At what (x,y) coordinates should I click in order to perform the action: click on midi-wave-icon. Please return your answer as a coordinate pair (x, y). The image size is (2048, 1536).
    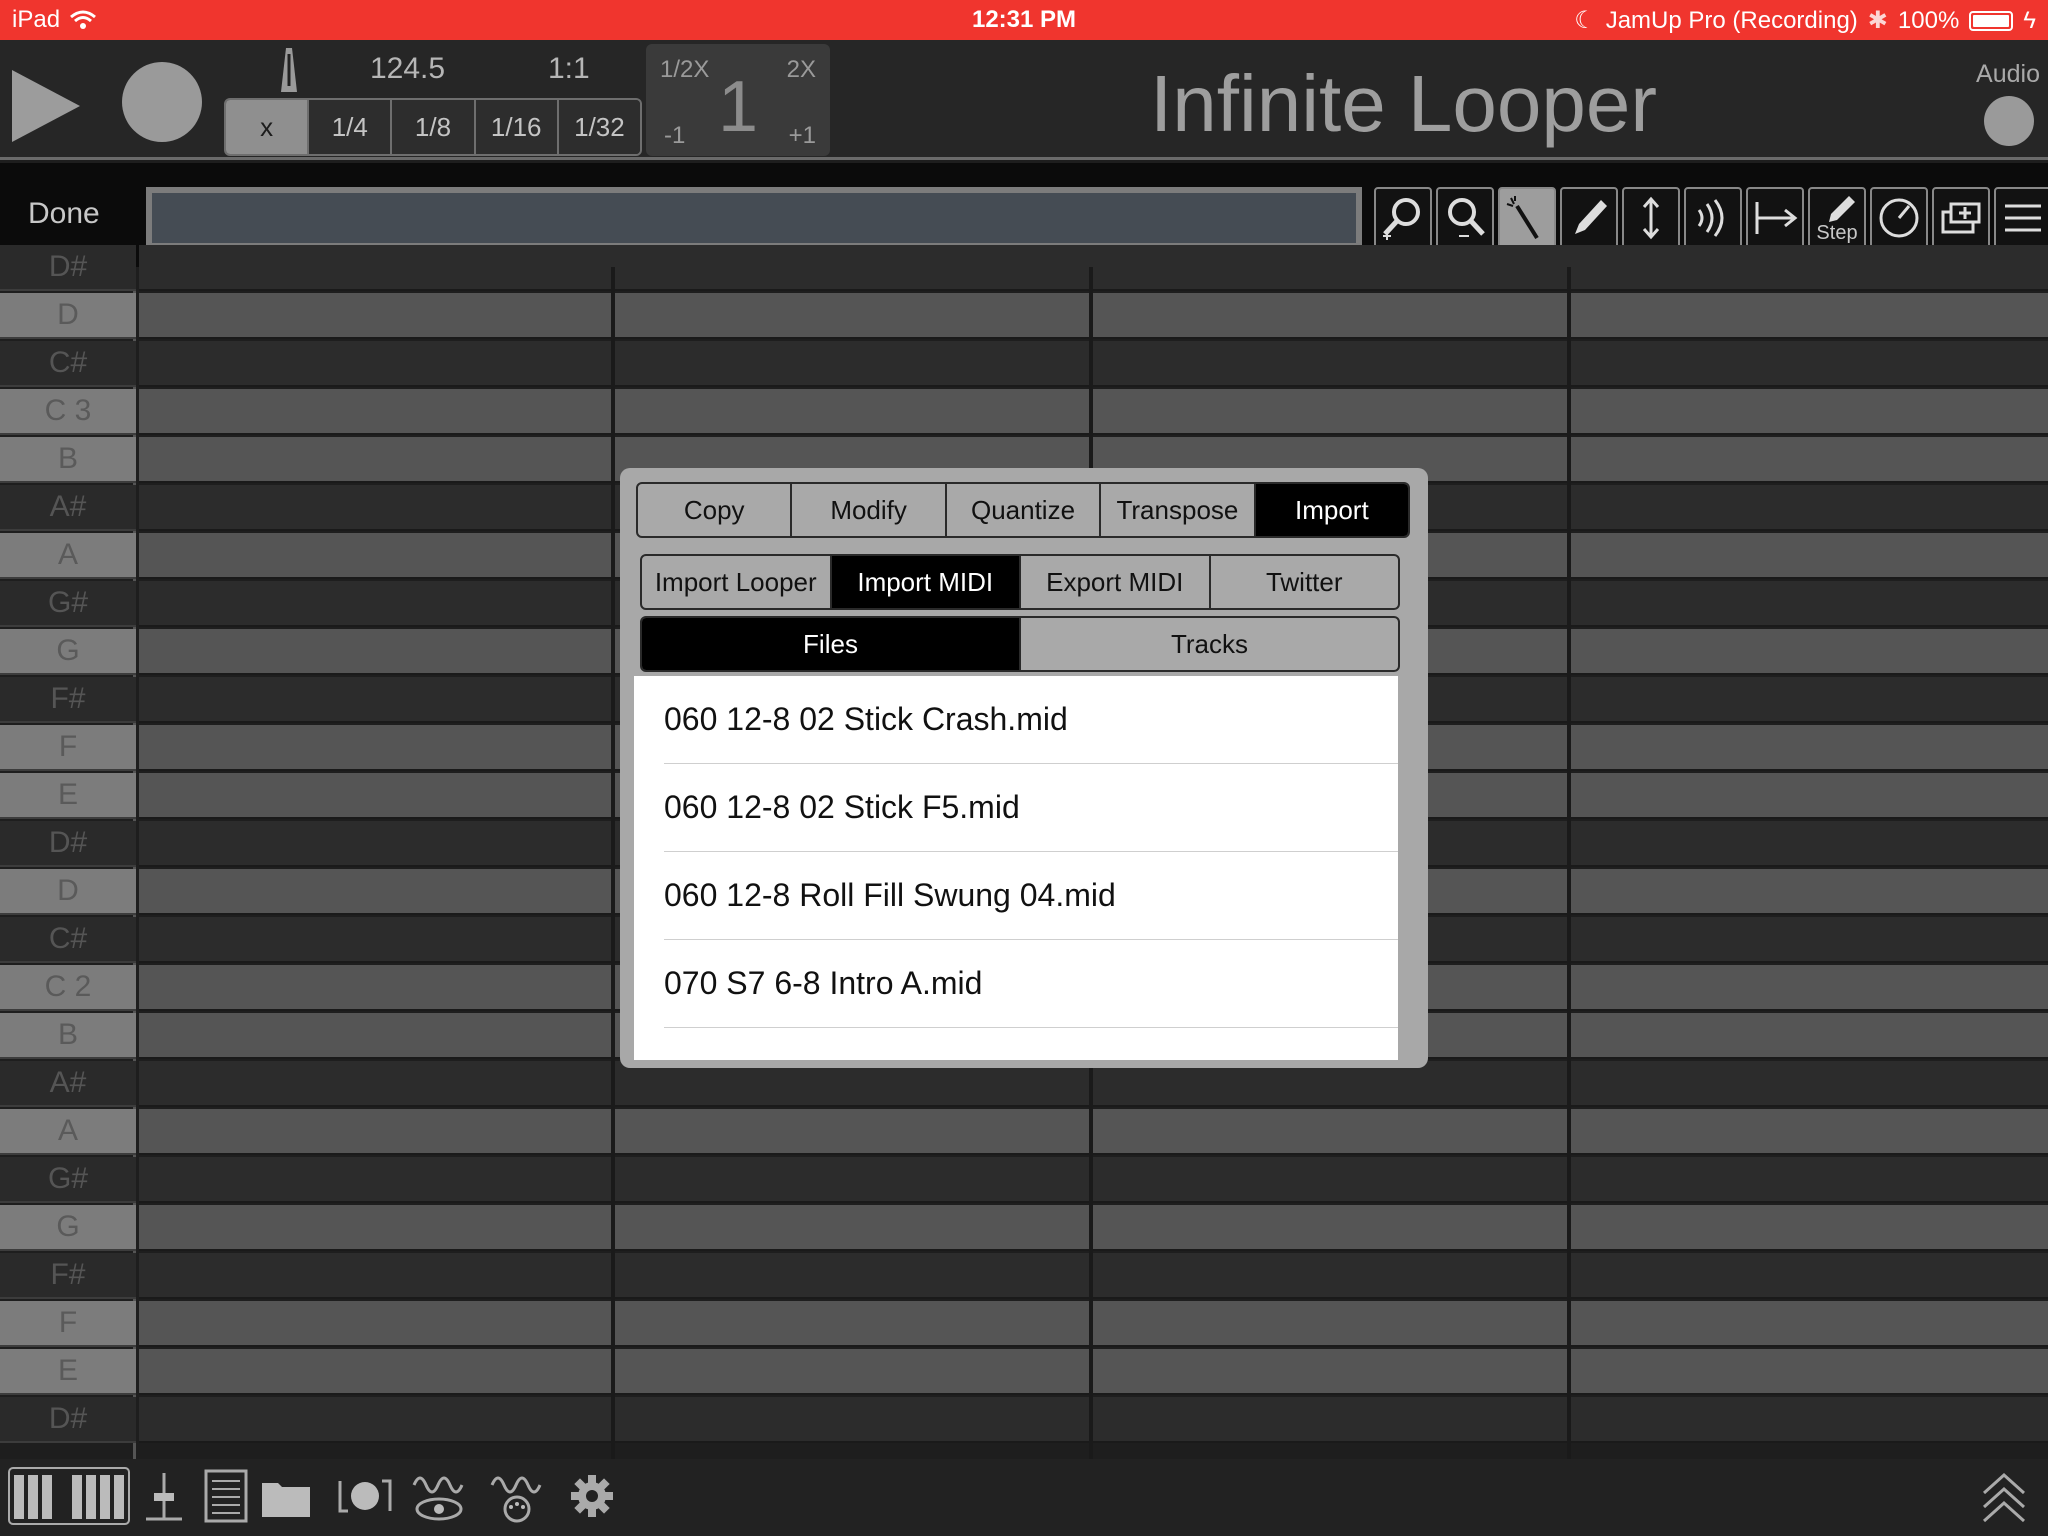
    Looking at the image, I should click on (516, 1499).